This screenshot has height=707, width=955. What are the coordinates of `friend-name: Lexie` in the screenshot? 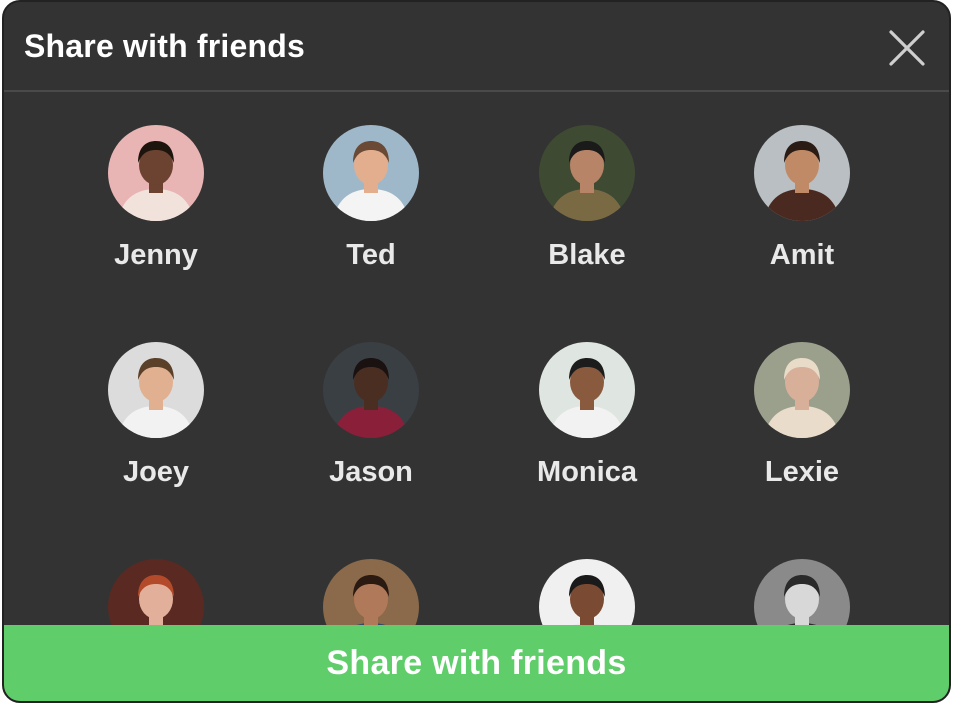 It's located at (802, 472).